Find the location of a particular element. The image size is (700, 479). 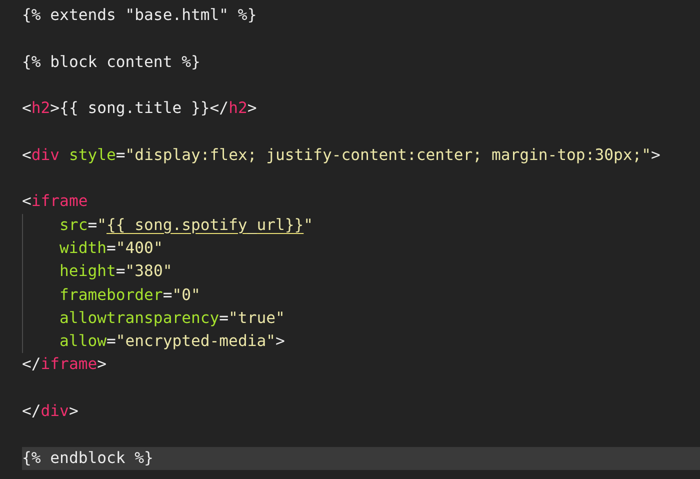

code-line: allowtransparency="true" is located at coordinates (361, 318).